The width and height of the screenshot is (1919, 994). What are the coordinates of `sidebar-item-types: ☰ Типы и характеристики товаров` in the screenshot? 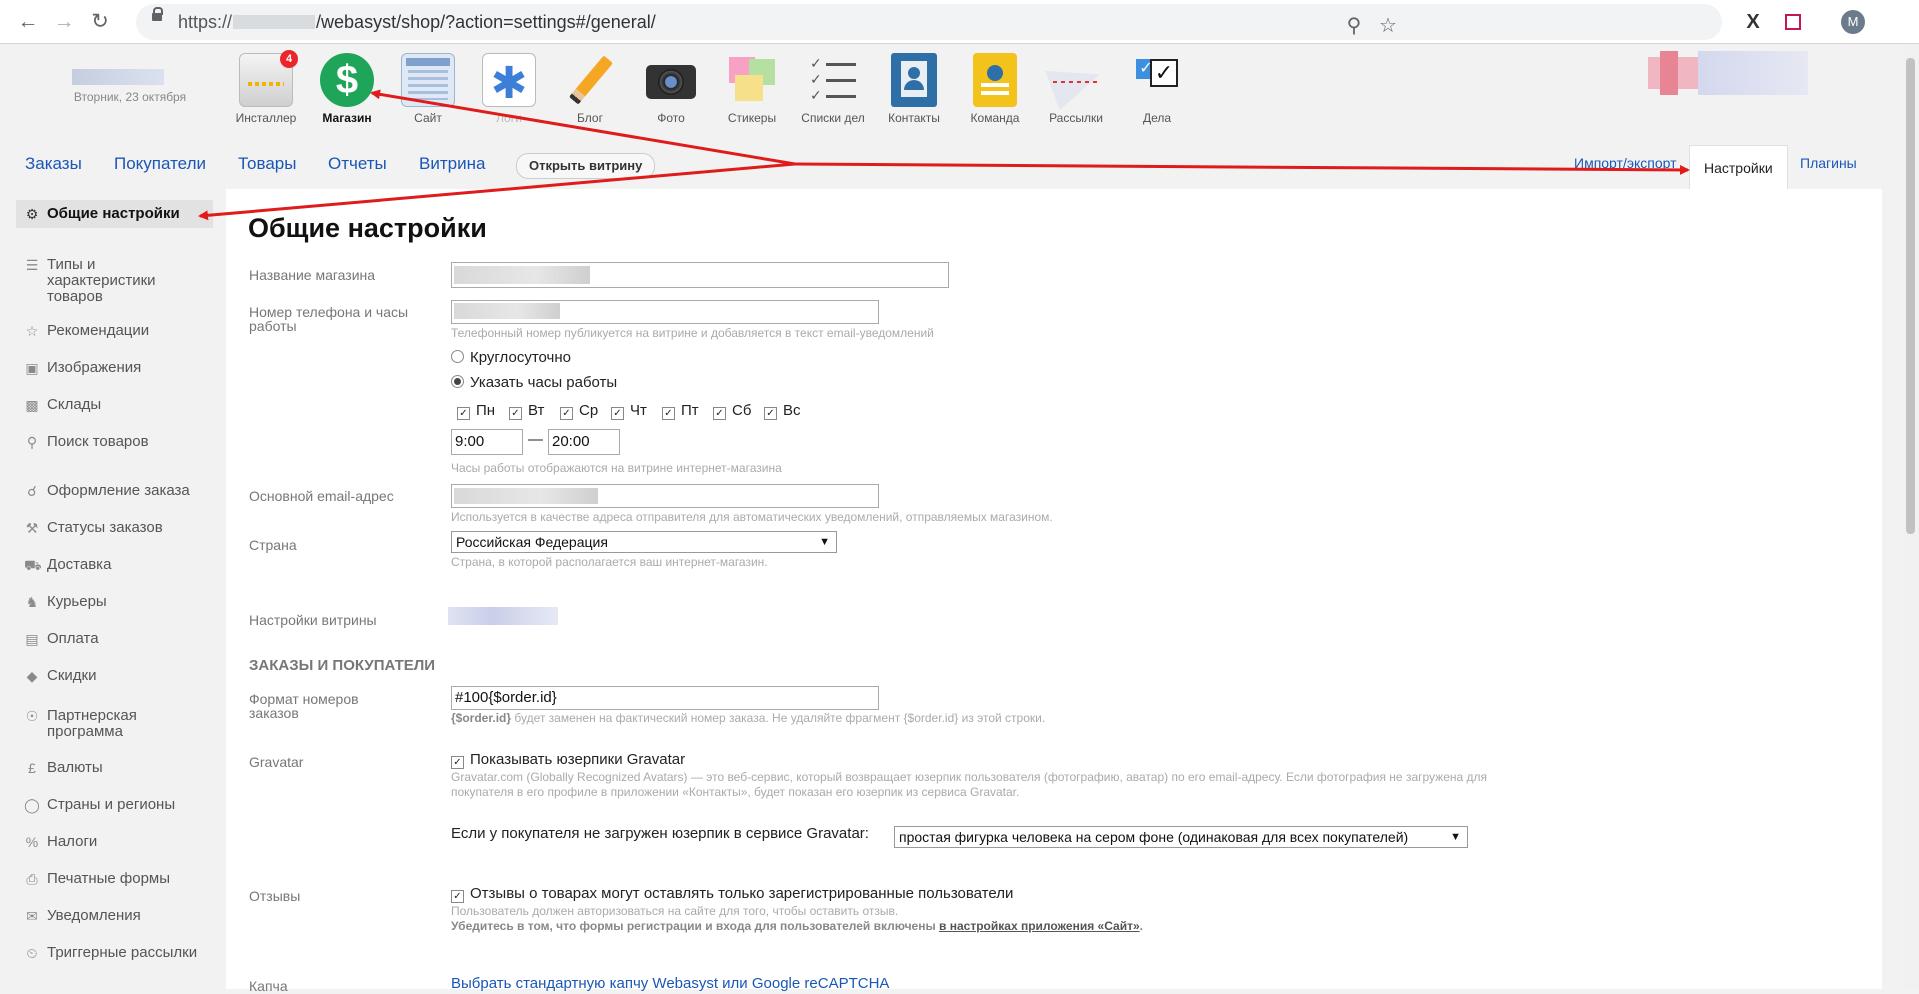 It's located at (99, 281).